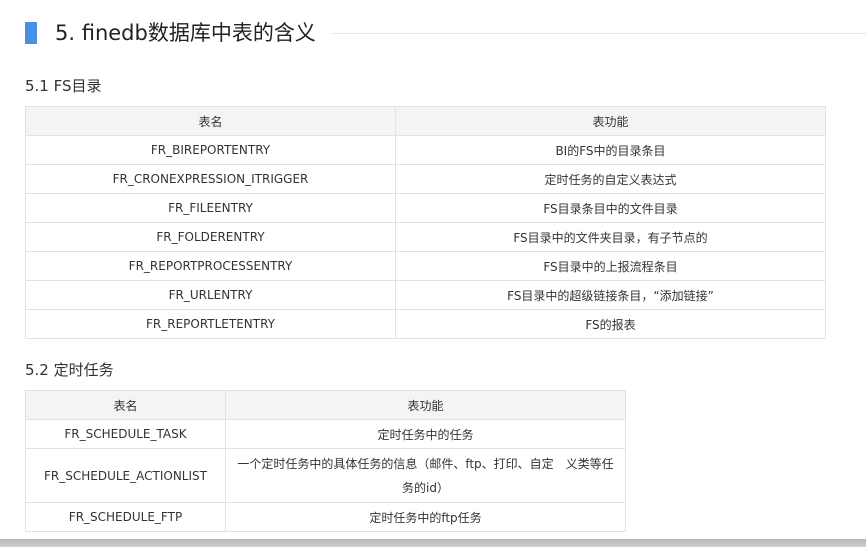  What do you see at coordinates (185, 33) in the screenshot?
I see `section-title-text: 5. finedb数据库中表的含义` at bounding box center [185, 33].